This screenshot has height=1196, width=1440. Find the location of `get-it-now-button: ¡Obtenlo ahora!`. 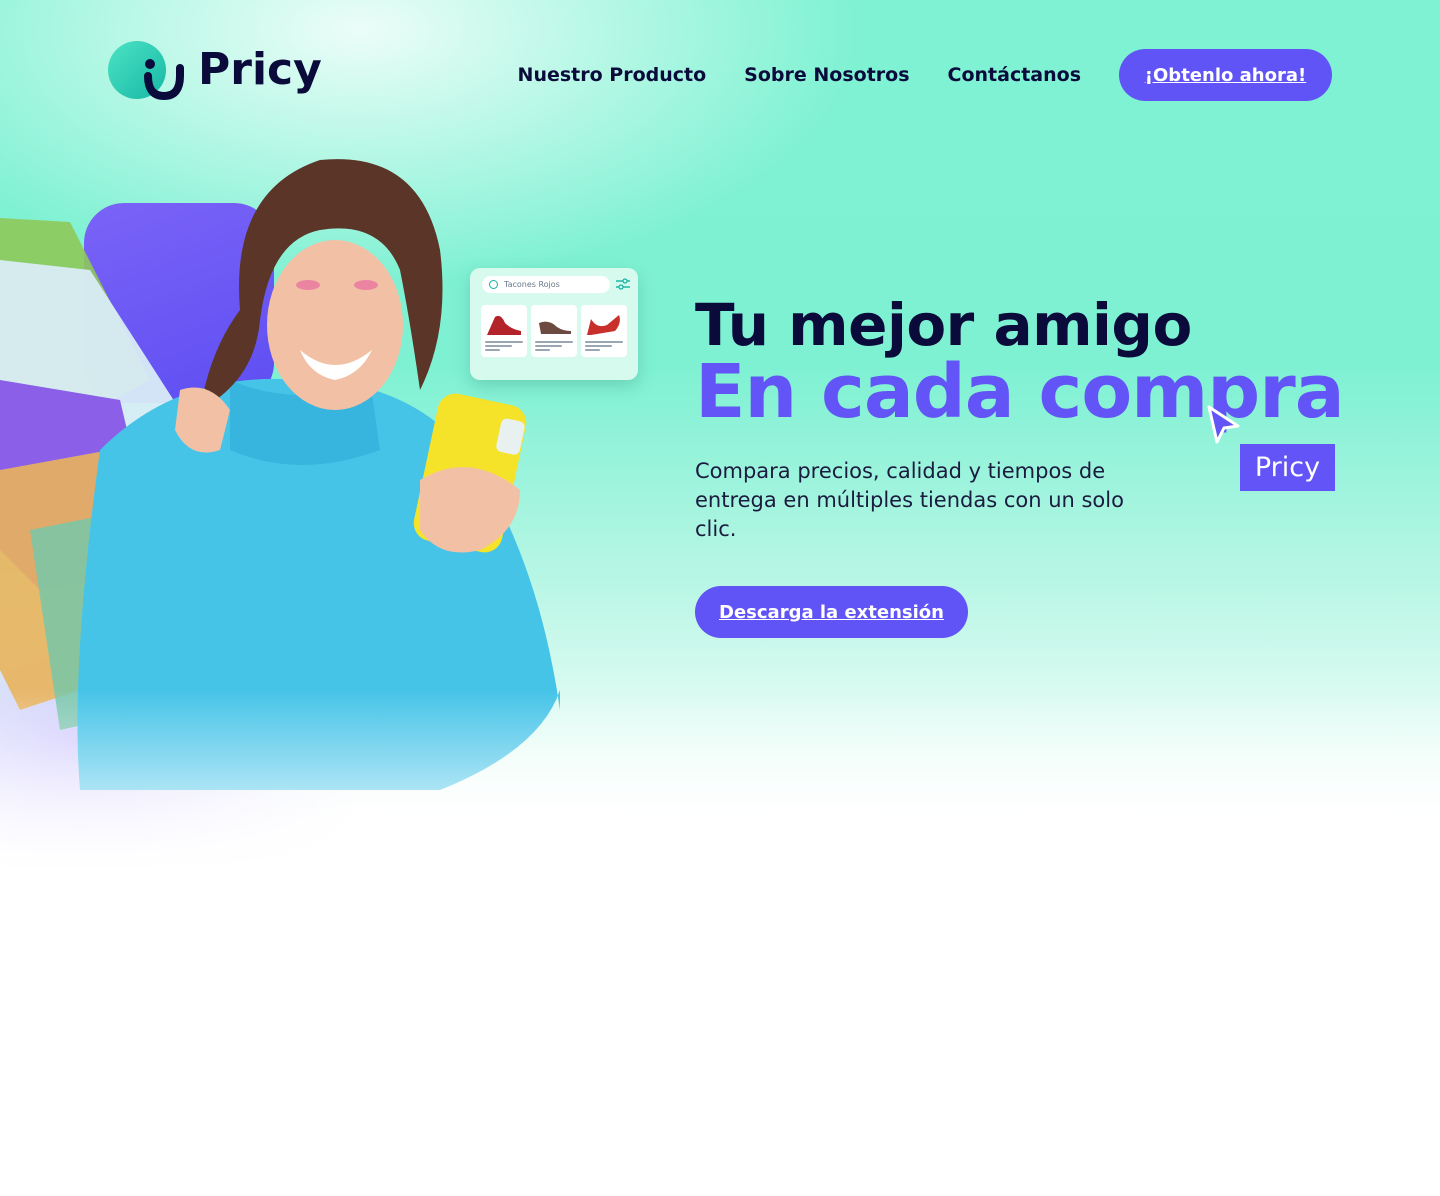

get-it-now-button: ¡Obtenlo ahora! is located at coordinates (1225, 75).